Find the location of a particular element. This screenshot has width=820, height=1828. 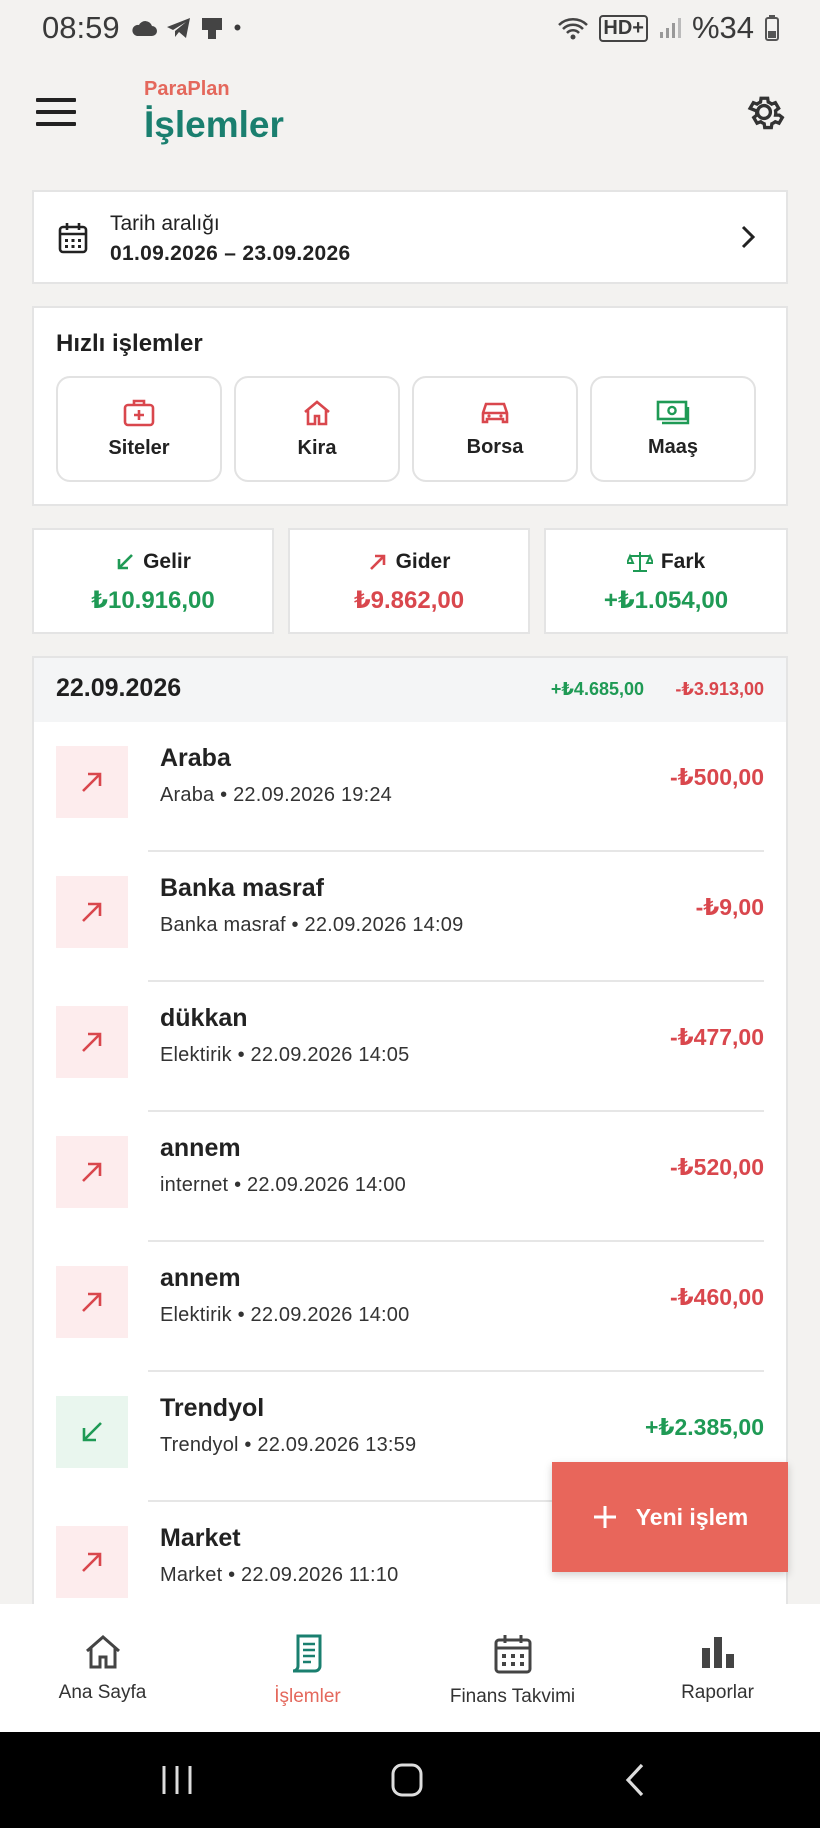

quick-action-label: Siteler is located at coordinates (139, 447).